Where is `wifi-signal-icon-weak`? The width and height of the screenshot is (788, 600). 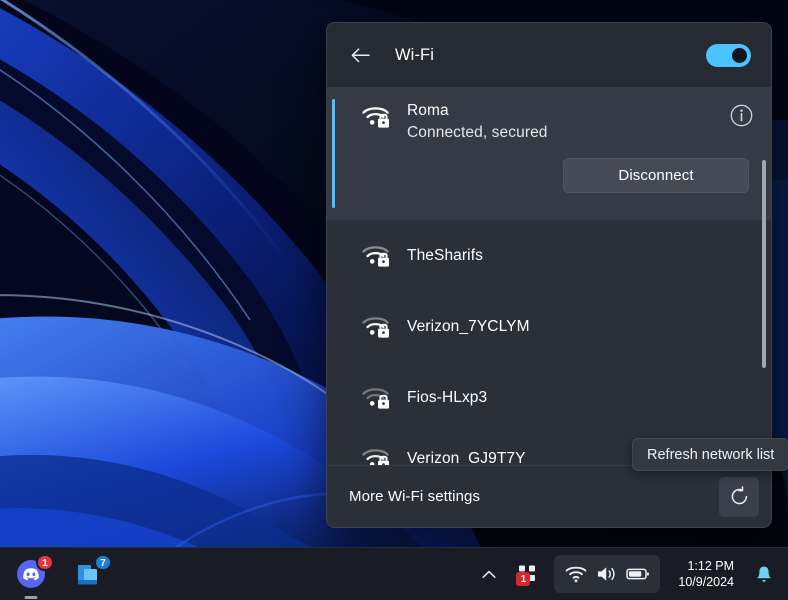 wifi-signal-icon-weak is located at coordinates (375, 398).